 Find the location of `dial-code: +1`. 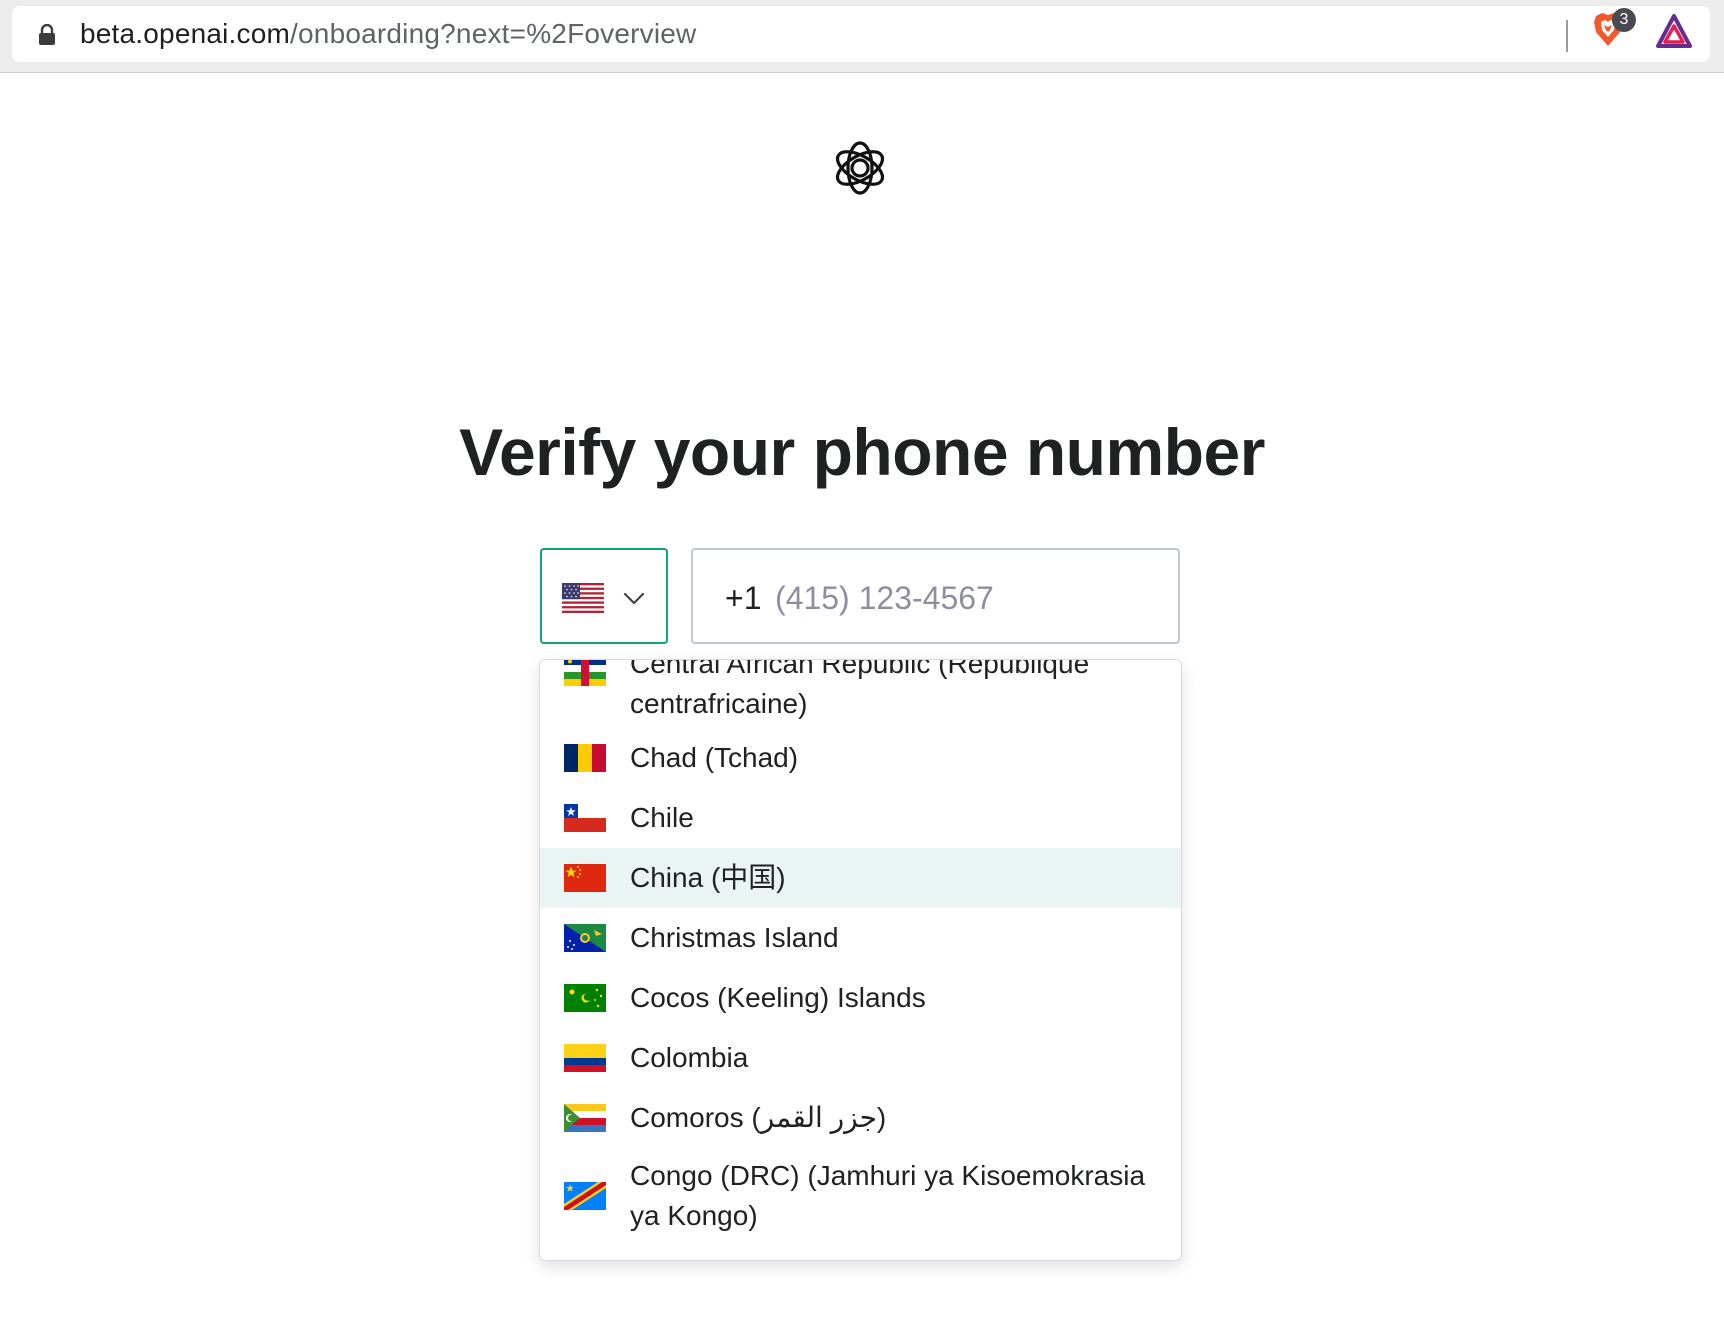

dial-code: +1 is located at coordinates (743, 598).